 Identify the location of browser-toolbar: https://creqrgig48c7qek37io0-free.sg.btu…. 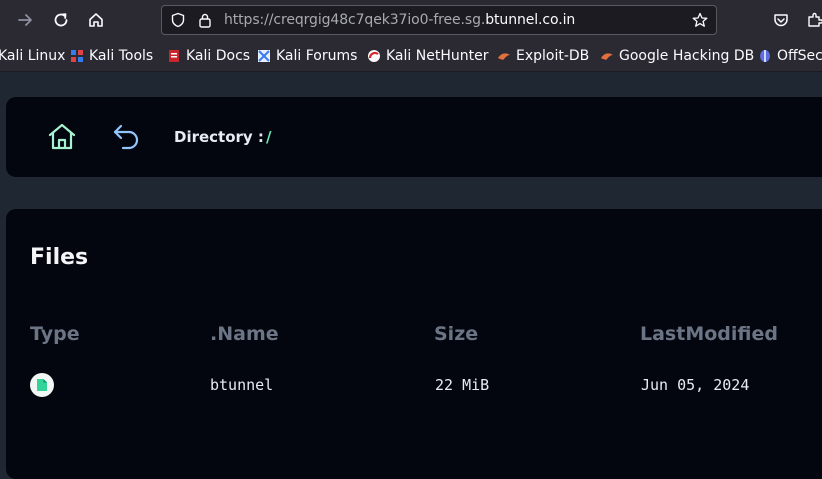
(411, 20).